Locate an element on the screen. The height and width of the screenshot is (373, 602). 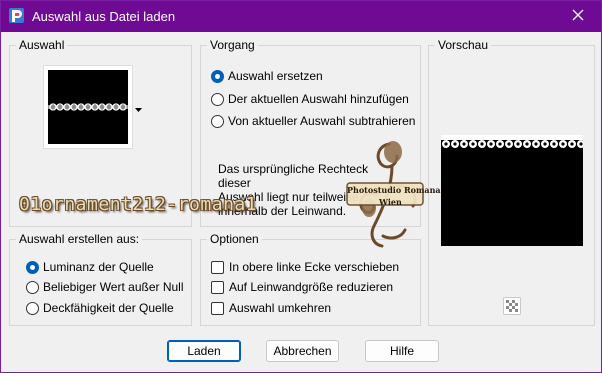
radio-label: Von aktueller Auswahl subtrahieren is located at coordinates (322, 121).